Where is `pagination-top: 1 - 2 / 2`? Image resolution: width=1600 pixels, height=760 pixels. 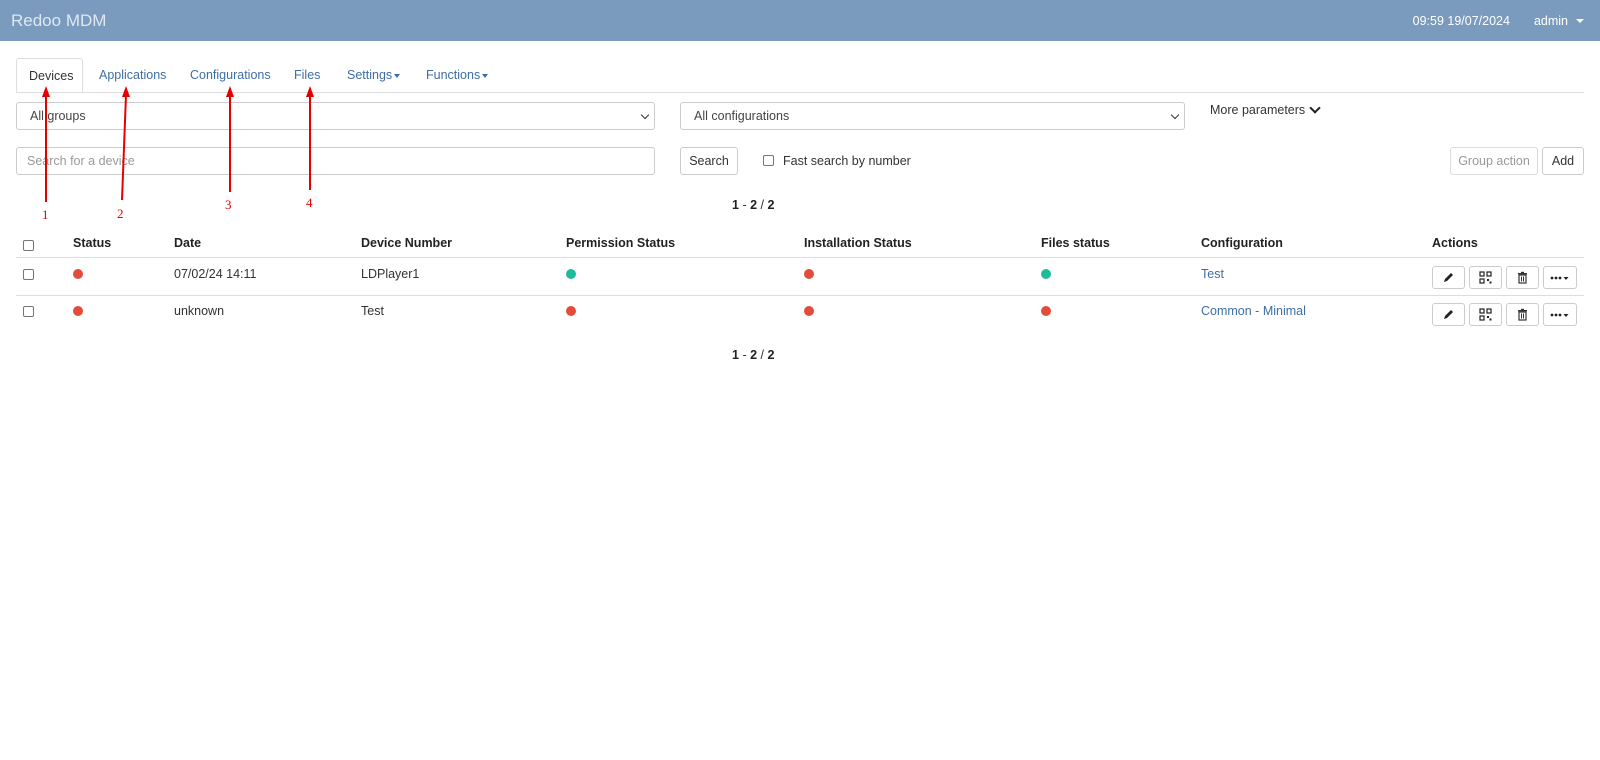
pagination-top: 1 - 2 / 2 is located at coordinates (753, 205).